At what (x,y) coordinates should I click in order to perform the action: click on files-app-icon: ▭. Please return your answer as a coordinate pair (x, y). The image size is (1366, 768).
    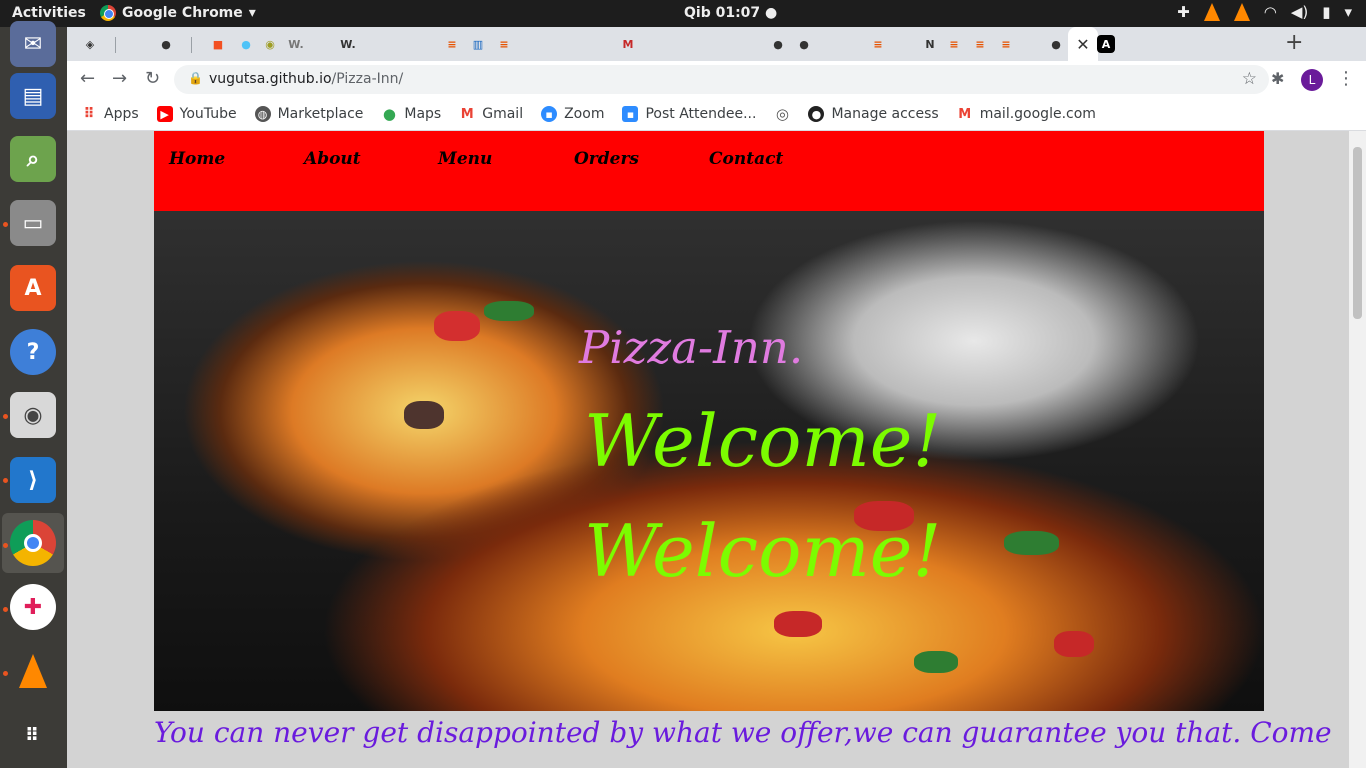
    Looking at the image, I should click on (33, 223).